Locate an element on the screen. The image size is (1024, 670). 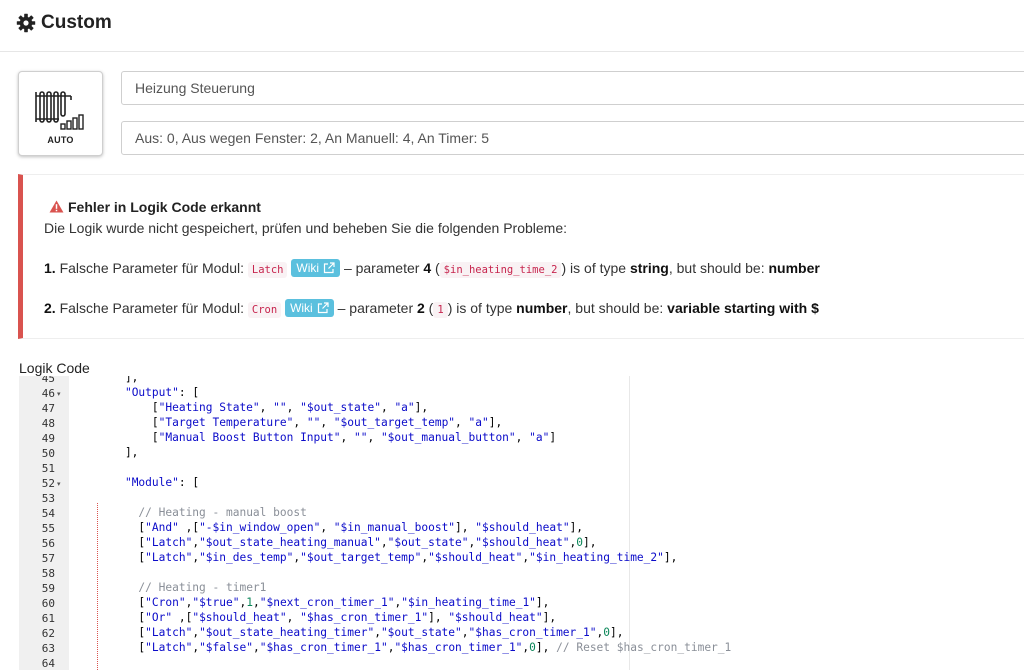
alert-heading: Fehler in Logik Code erkannt is located at coordinates (155, 207).